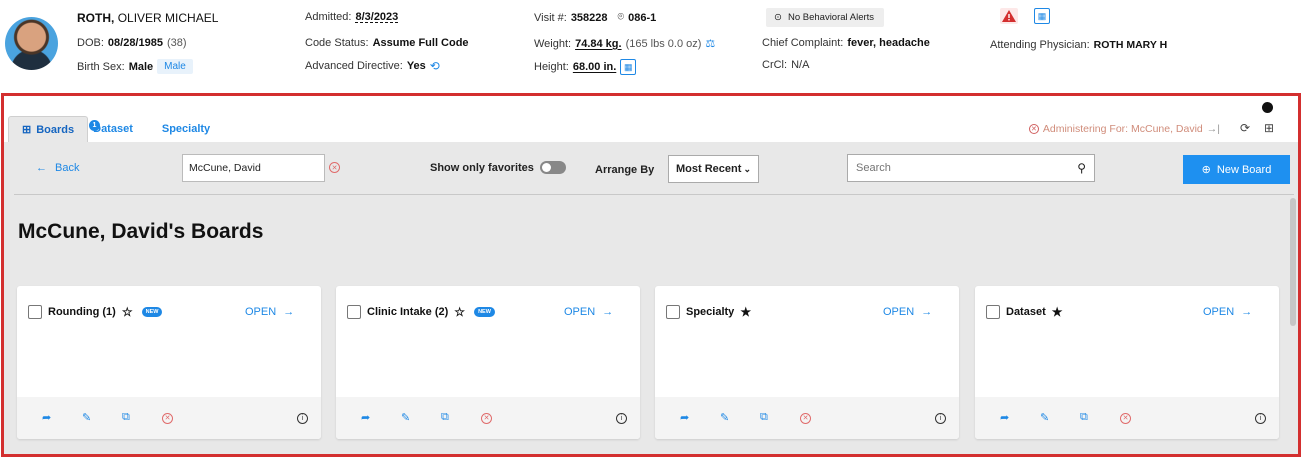  Describe the element at coordinates (1245, 128) in the screenshot. I see `refresh-icon: ⟳` at that location.